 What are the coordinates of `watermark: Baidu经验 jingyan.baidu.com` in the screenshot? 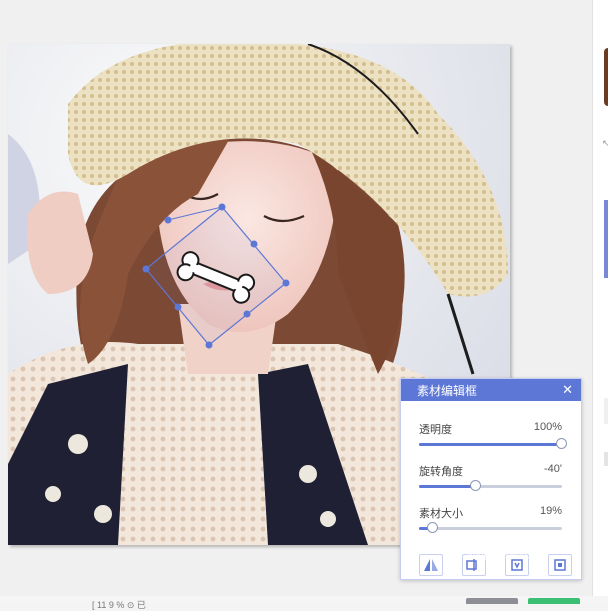 It's located at (510, 548).